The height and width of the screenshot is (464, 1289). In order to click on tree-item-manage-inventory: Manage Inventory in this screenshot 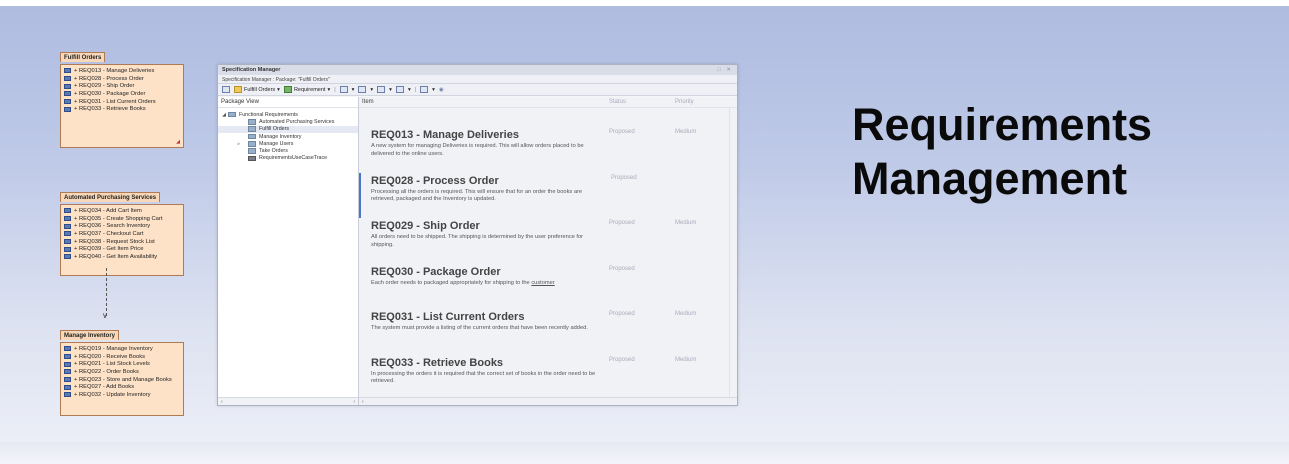, I will do `click(288, 136)`.